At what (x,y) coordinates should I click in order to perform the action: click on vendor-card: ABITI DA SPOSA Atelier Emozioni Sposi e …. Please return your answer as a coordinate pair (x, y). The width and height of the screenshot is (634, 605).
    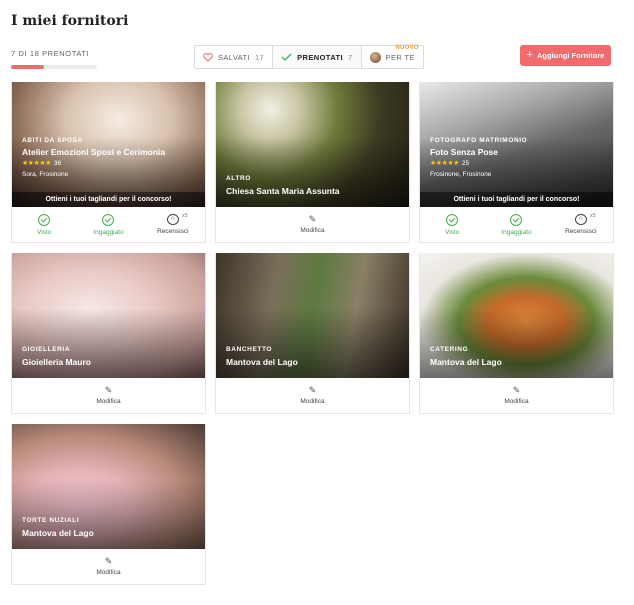
    Looking at the image, I should click on (108, 162).